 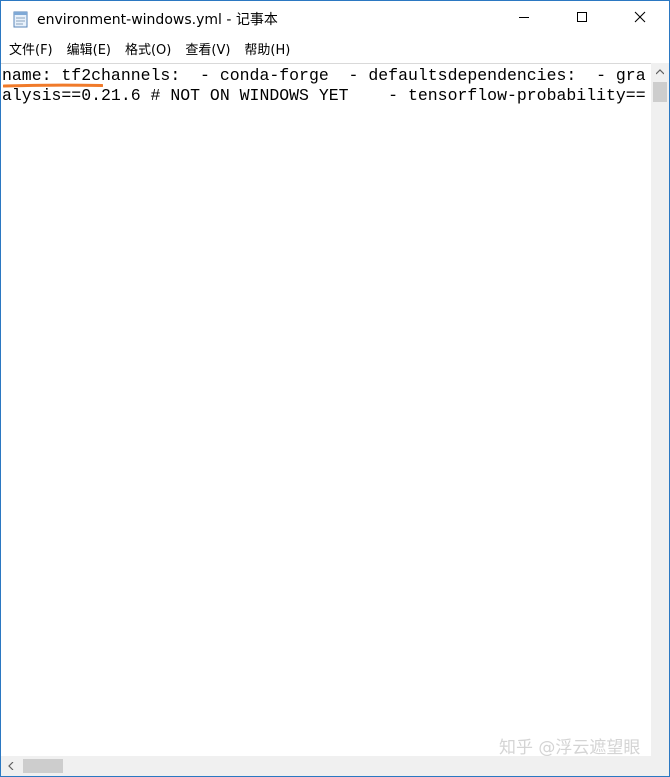 What do you see at coordinates (267, 51) in the screenshot?
I see `menu-help: 帮助(H)` at bounding box center [267, 51].